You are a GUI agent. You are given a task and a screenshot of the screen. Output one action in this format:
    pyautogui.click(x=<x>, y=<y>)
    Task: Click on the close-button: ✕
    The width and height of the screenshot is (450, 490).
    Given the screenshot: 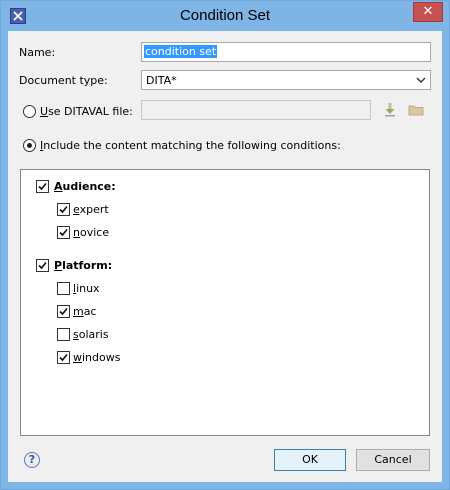 What is the action you would take?
    pyautogui.click(x=428, y=12)
    